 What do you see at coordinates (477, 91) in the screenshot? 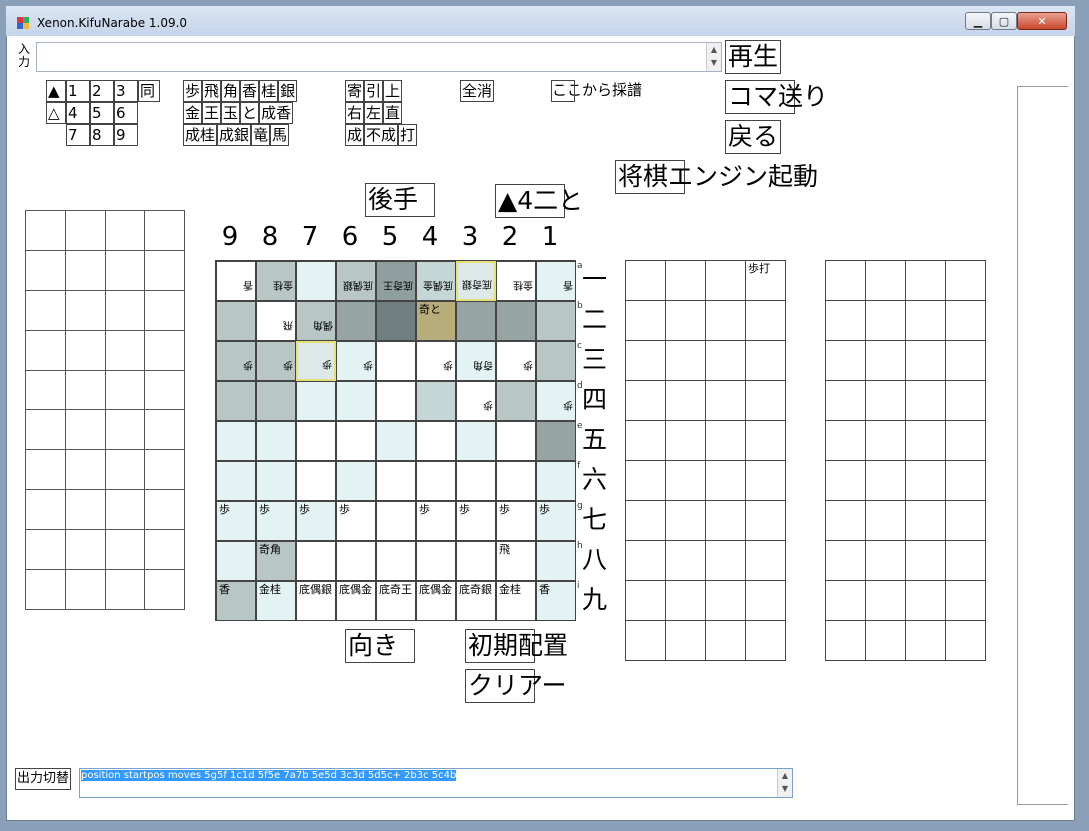
I see `clear-all-button: 全消` at bounding box center [477, 91].